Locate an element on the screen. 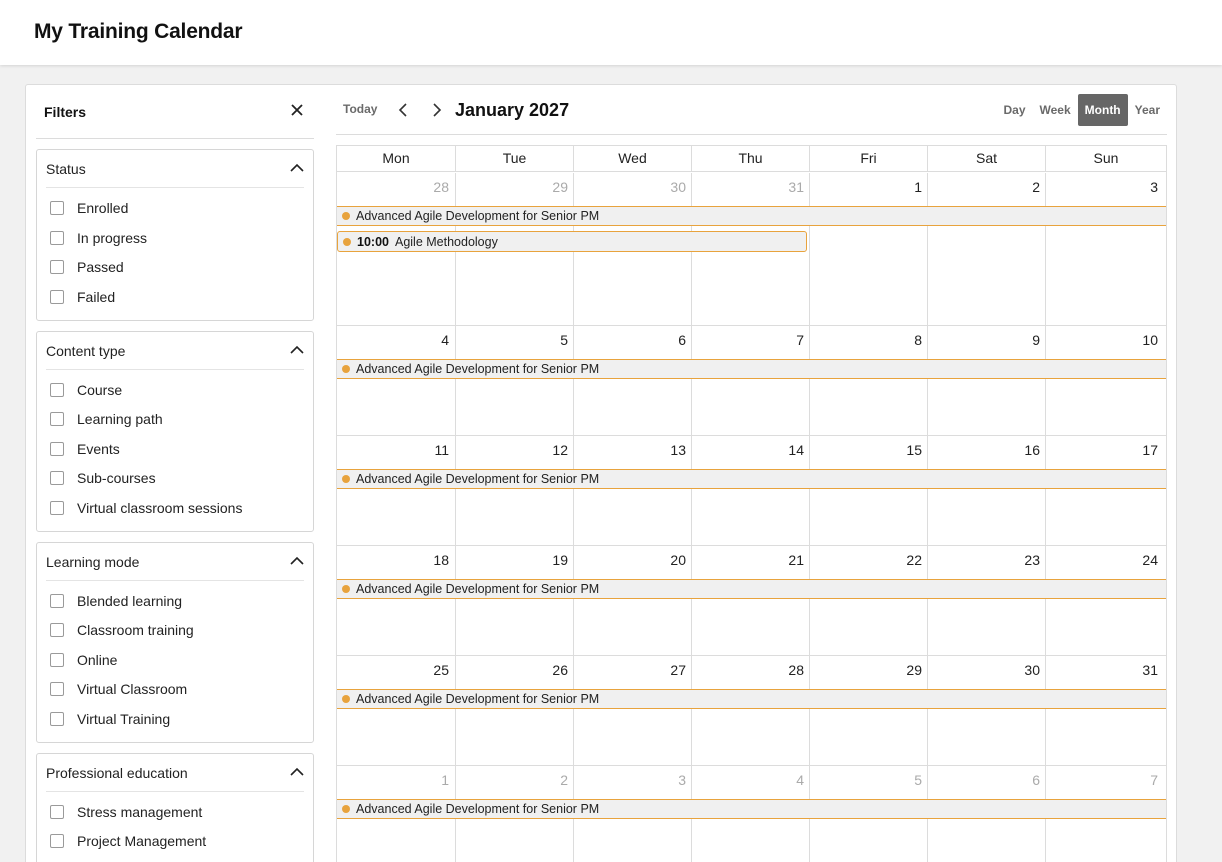 Image resolution: width=1222 pixels, height=862 pixels. day-number: 23 is located at coordinates (987, 560).